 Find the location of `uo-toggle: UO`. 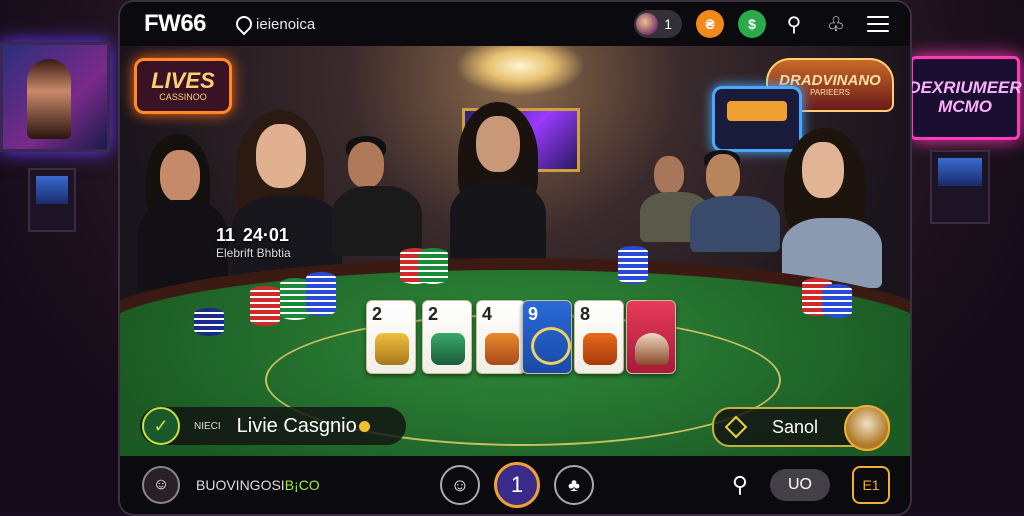

uo-toggle: UO is located at coordinates (800, 485).